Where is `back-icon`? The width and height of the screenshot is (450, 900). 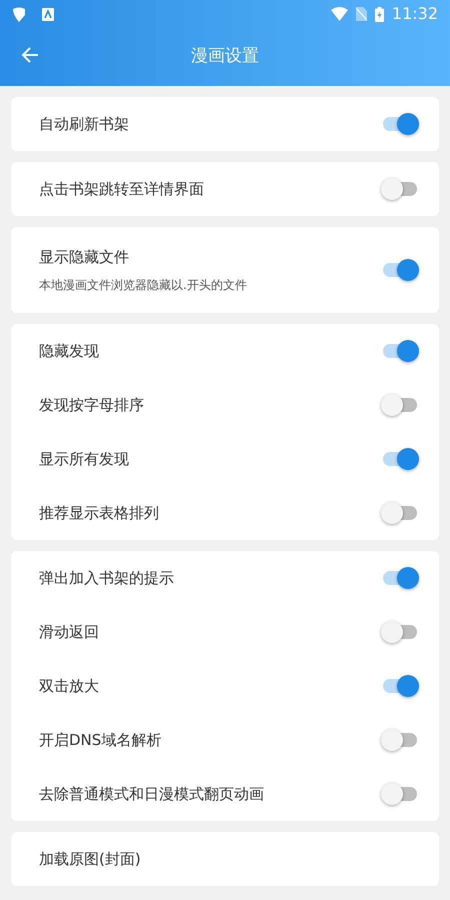 back-icon is located at coordinates (30, 55).